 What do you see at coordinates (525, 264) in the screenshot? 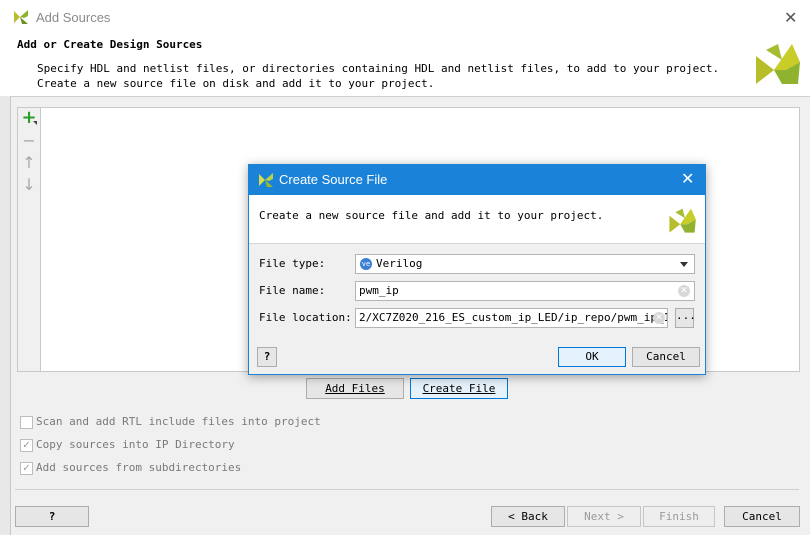
I see `file-type-select: ve Verilog` at bounding box center [525, 264].